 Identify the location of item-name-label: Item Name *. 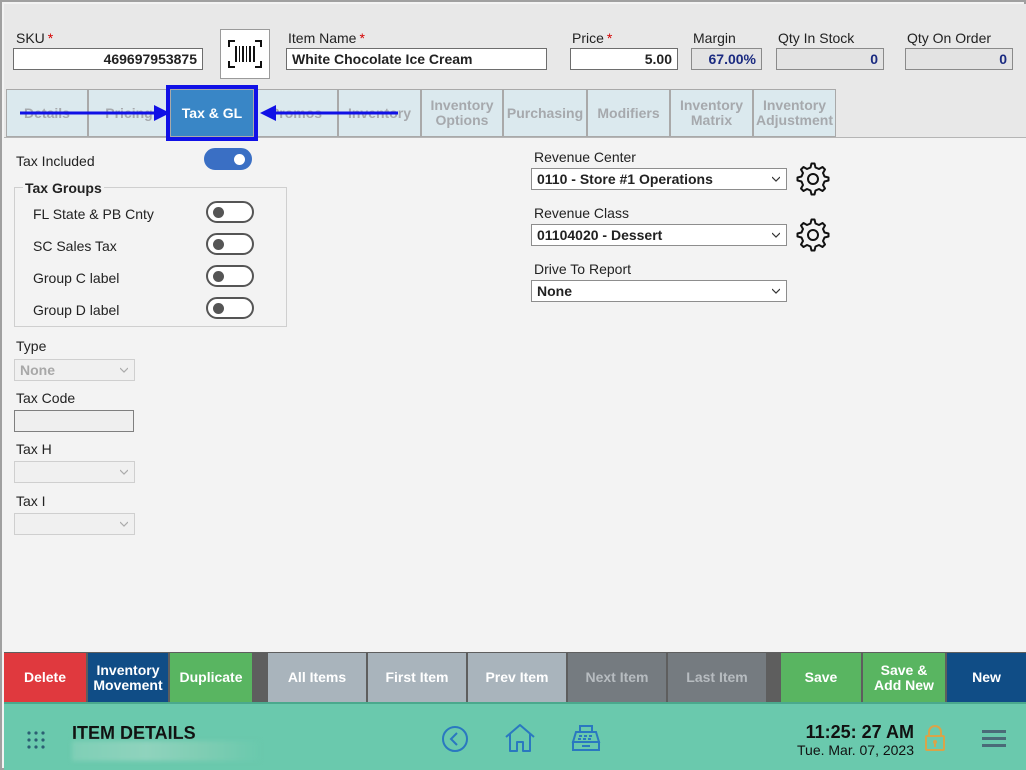
(326, 38).